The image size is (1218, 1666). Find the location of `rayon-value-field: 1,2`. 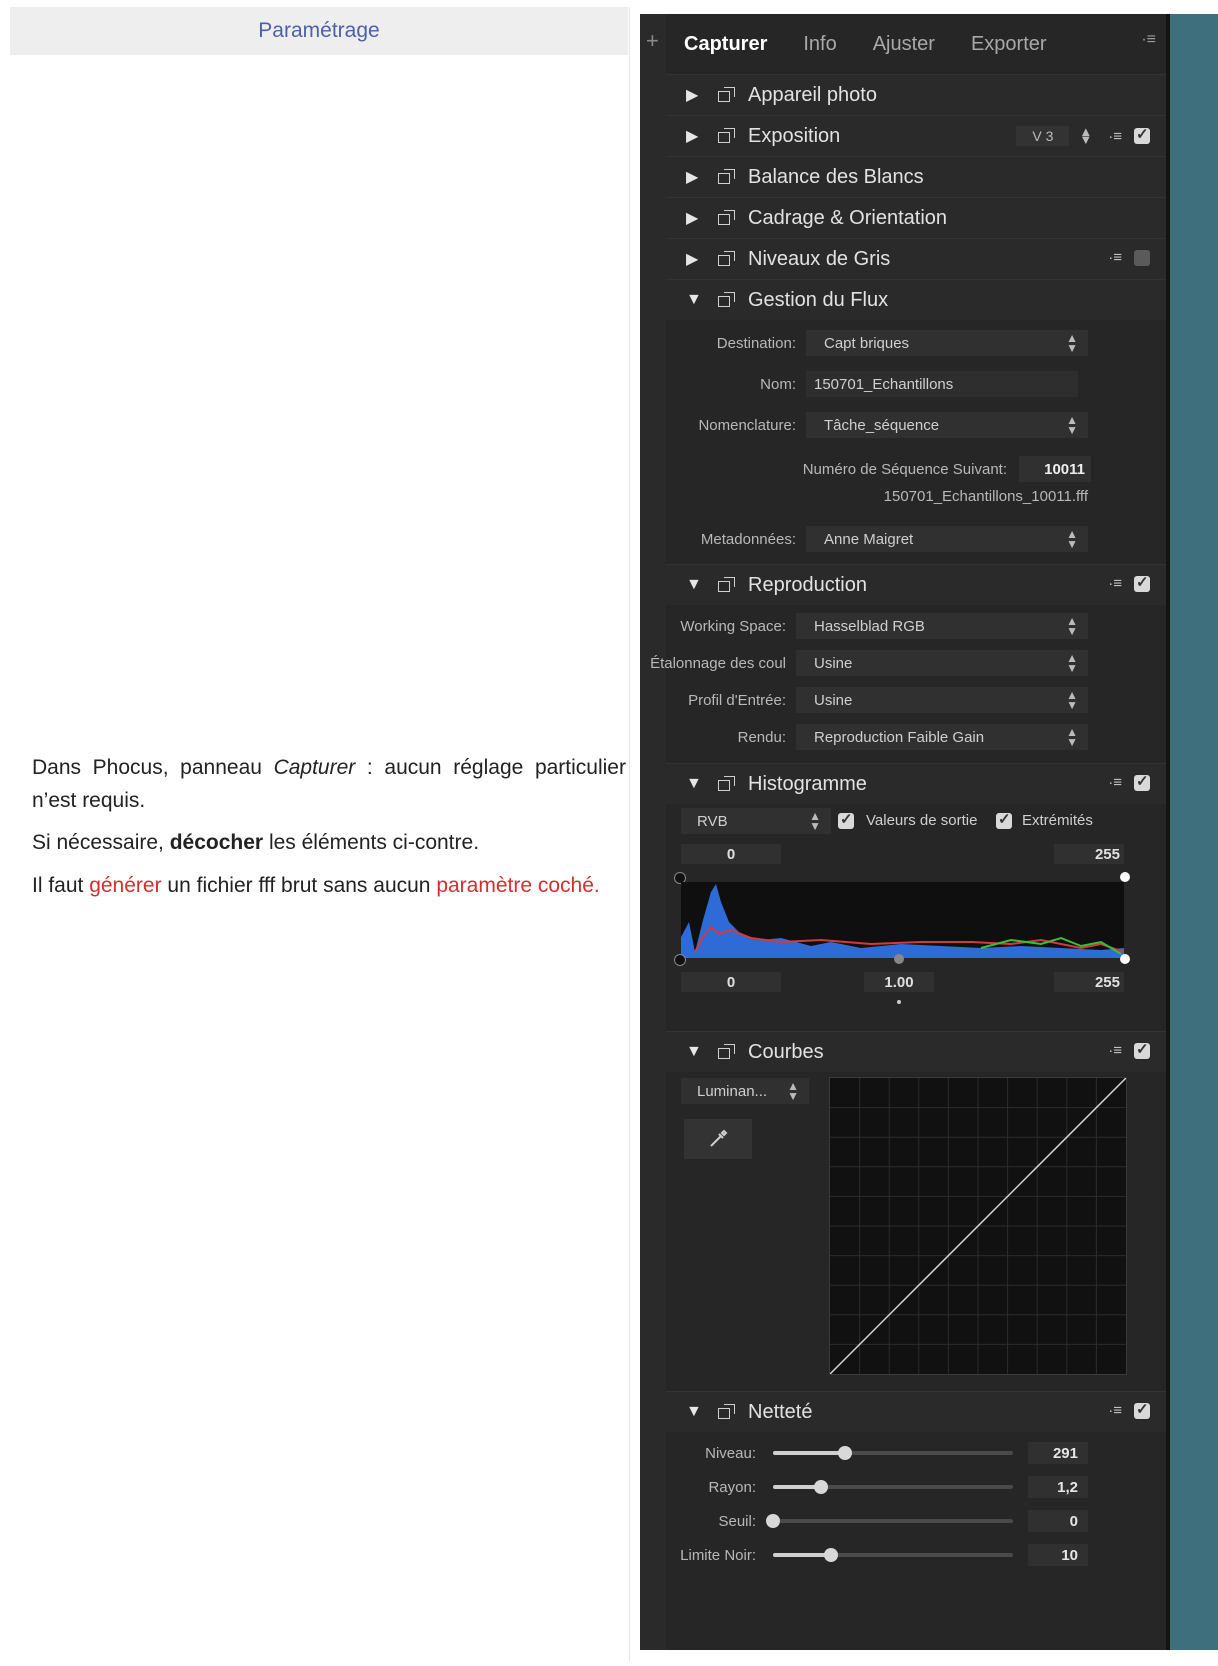

rayon-value-field: 1,2 is located at coordinates (1058, 1487).